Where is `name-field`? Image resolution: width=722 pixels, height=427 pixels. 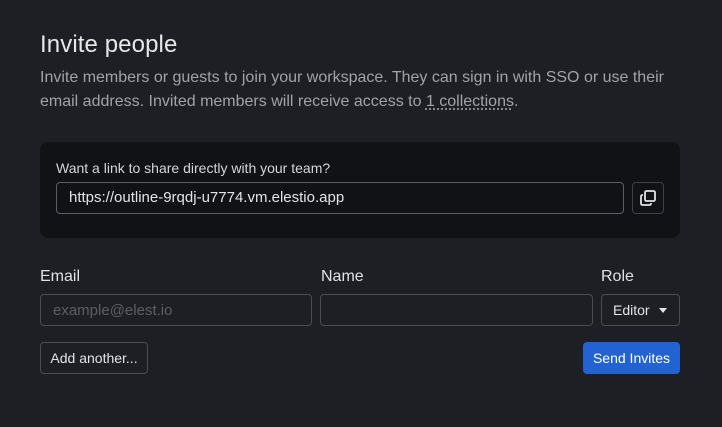 name-field is located at coordinates (456, 310).